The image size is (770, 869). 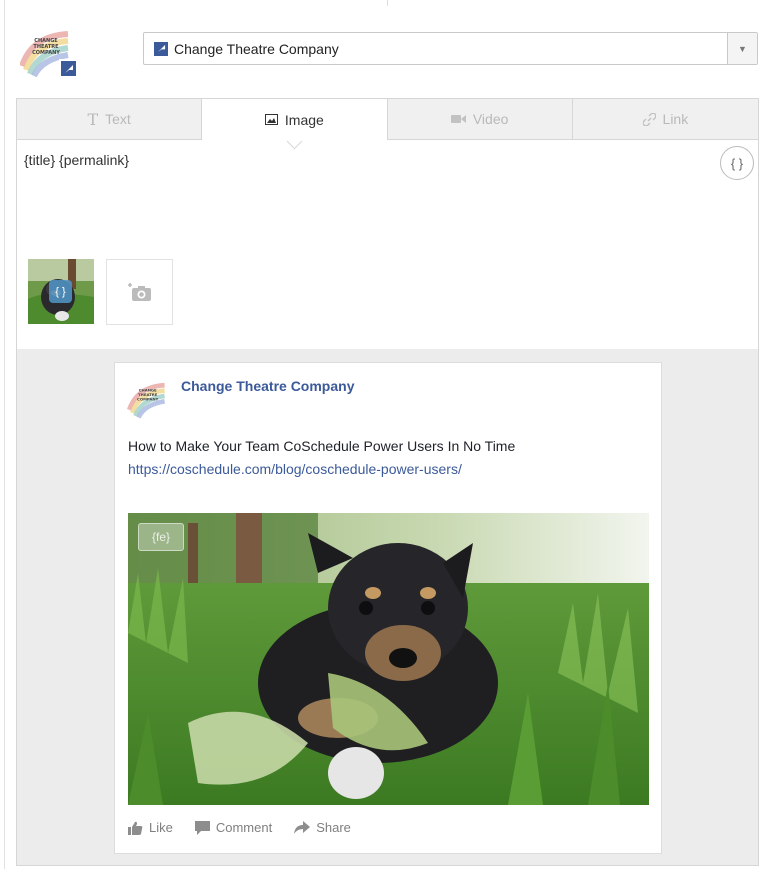 I want to click on profile-avatar: CHANGE THEATRE COMPANY, so click(x=48, y=52).